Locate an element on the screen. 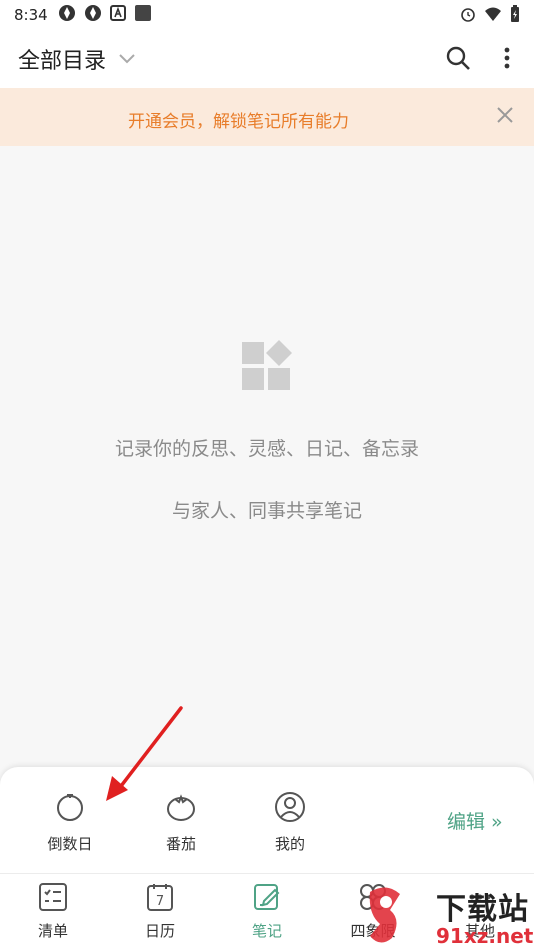  tab-label: 笔记 is located at coordinates (266, 931).